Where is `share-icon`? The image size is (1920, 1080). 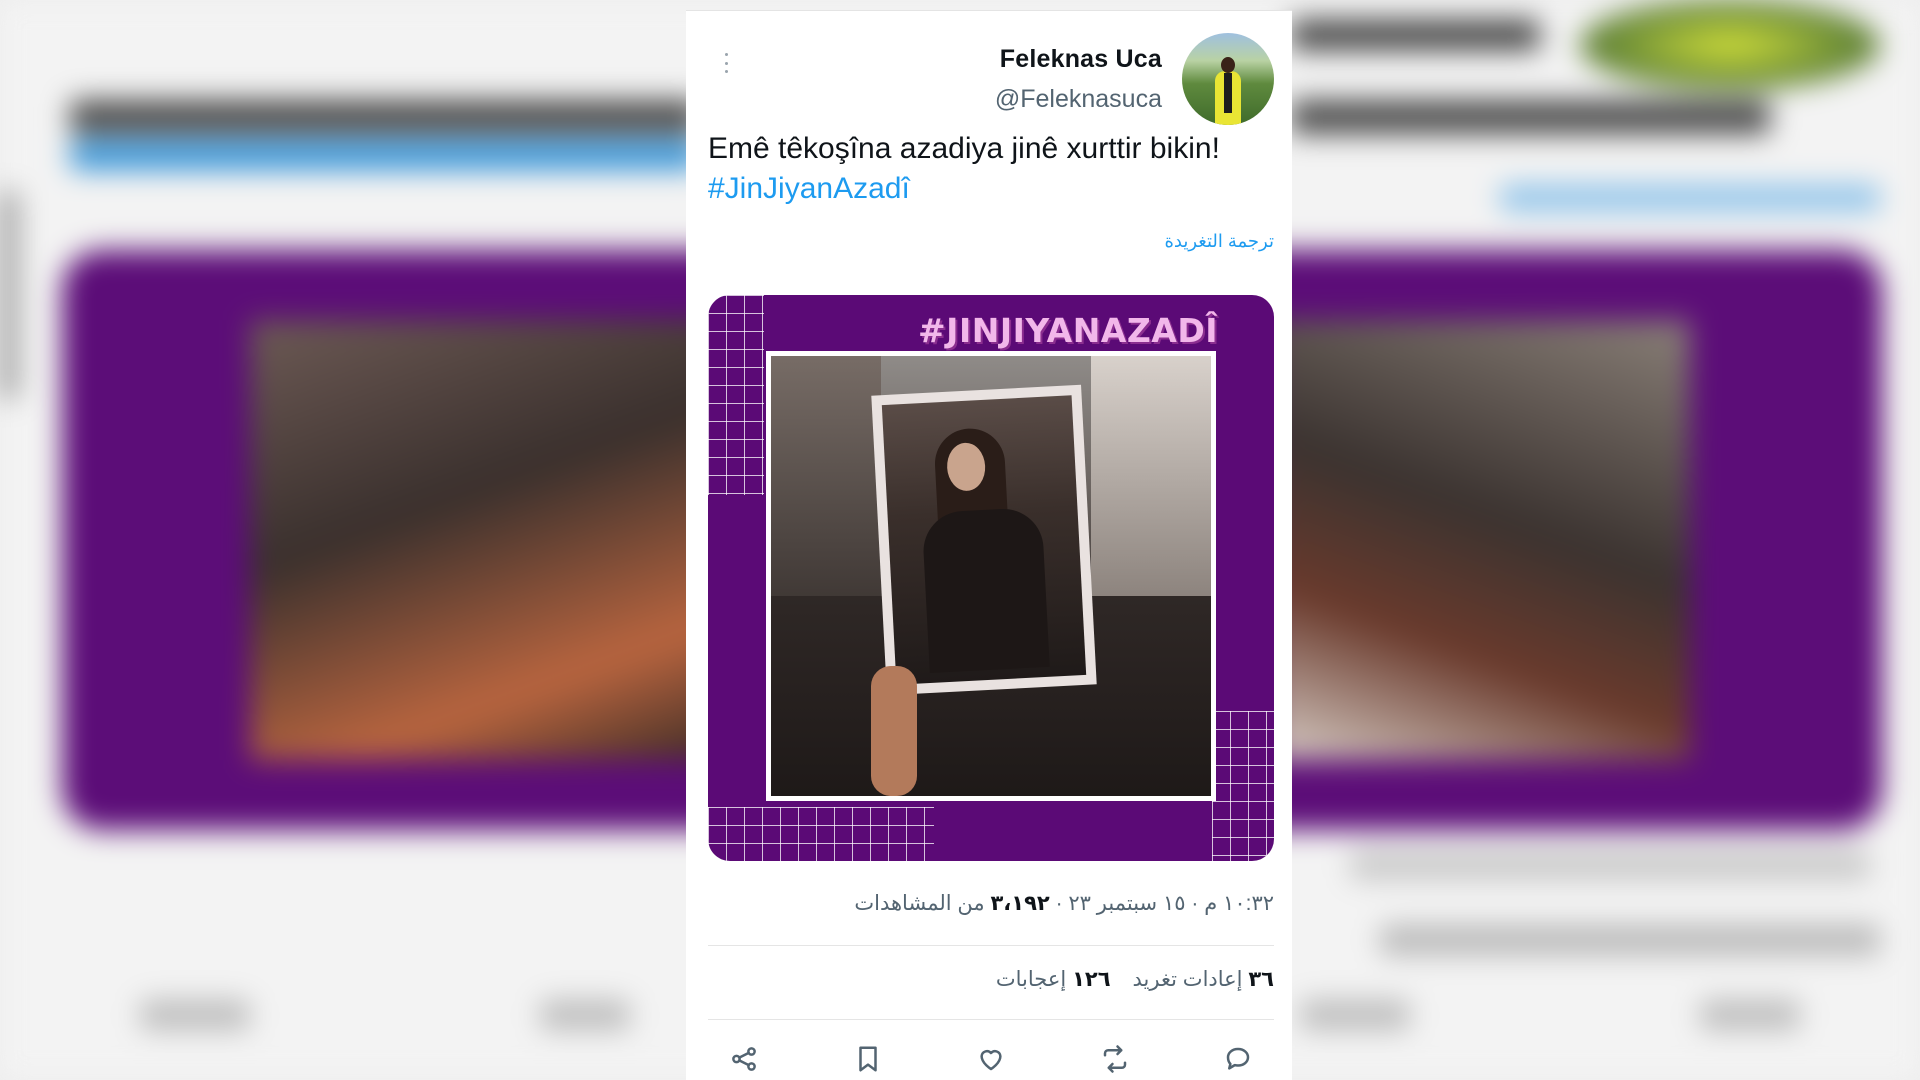
share-icon is located at coordinates (744, 1059).